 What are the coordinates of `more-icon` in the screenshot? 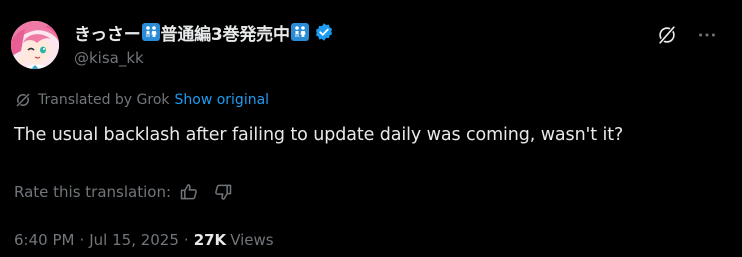 It's located at (707, 35).